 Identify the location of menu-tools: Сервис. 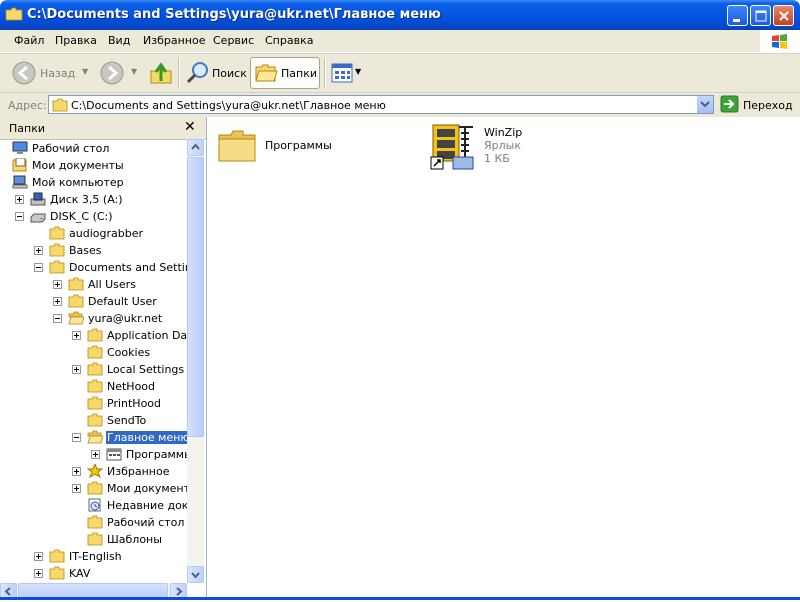
(233, 40).